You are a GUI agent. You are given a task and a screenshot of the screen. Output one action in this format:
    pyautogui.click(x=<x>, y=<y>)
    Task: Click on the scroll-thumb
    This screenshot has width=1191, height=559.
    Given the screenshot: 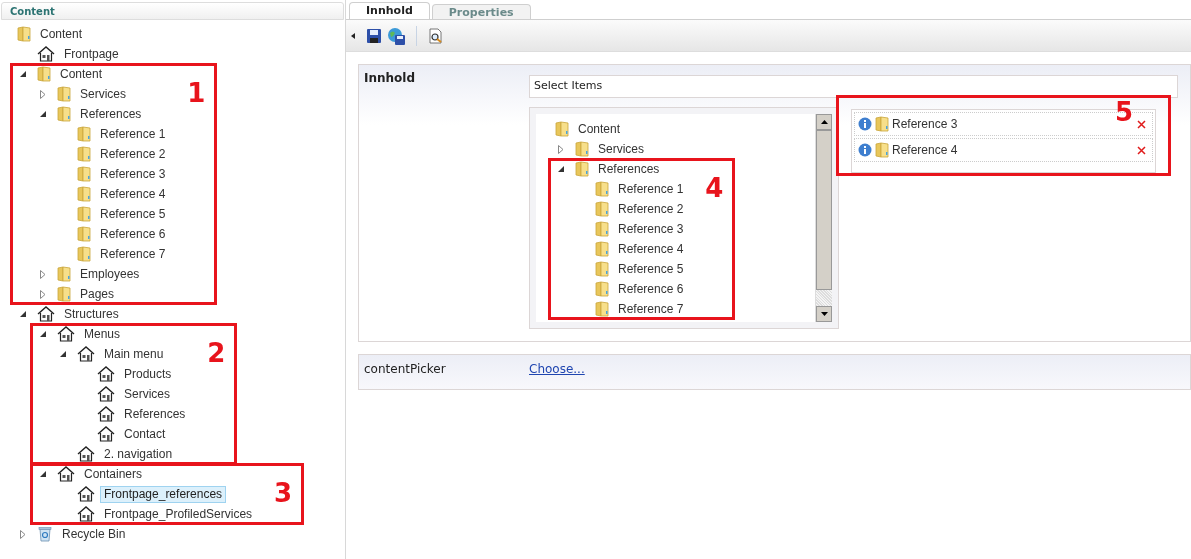 What is the action you would take?
    pyautogui.click(x=824, y=210)
    